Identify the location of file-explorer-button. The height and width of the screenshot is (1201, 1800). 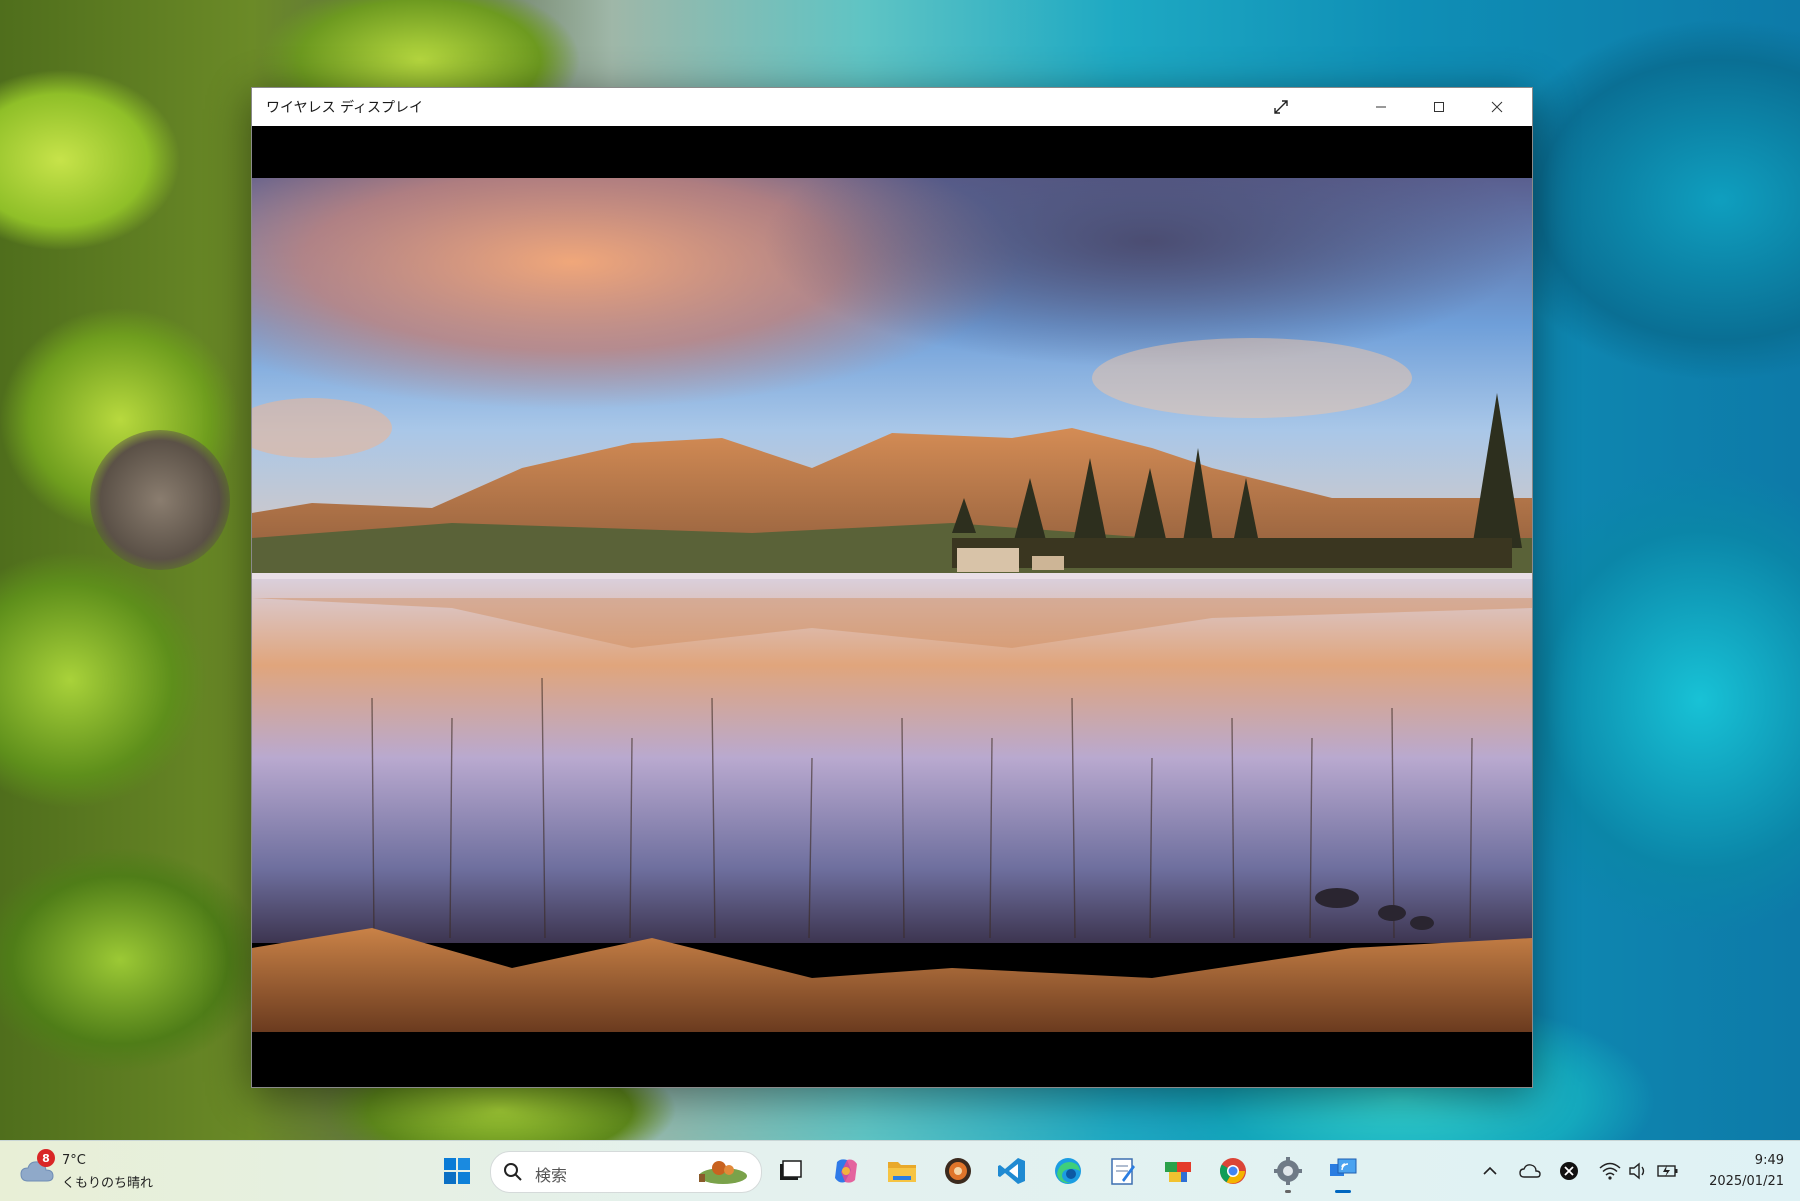
(902, 1171).